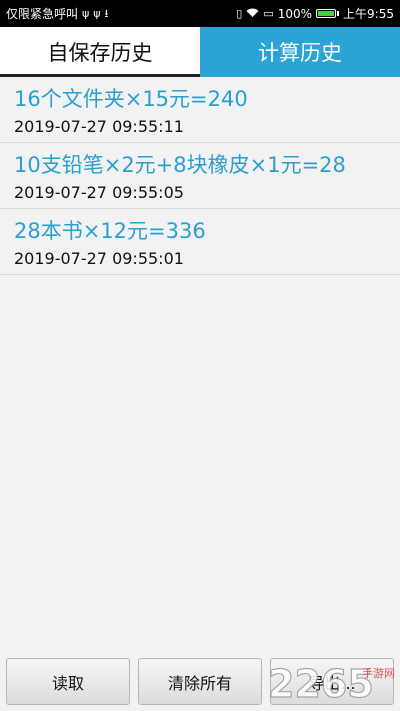 This screenshot has height=711, width=400. Describe the element at coordinates (368, 14) in the screenshot. I see `clock: 上午9:55` at that location.